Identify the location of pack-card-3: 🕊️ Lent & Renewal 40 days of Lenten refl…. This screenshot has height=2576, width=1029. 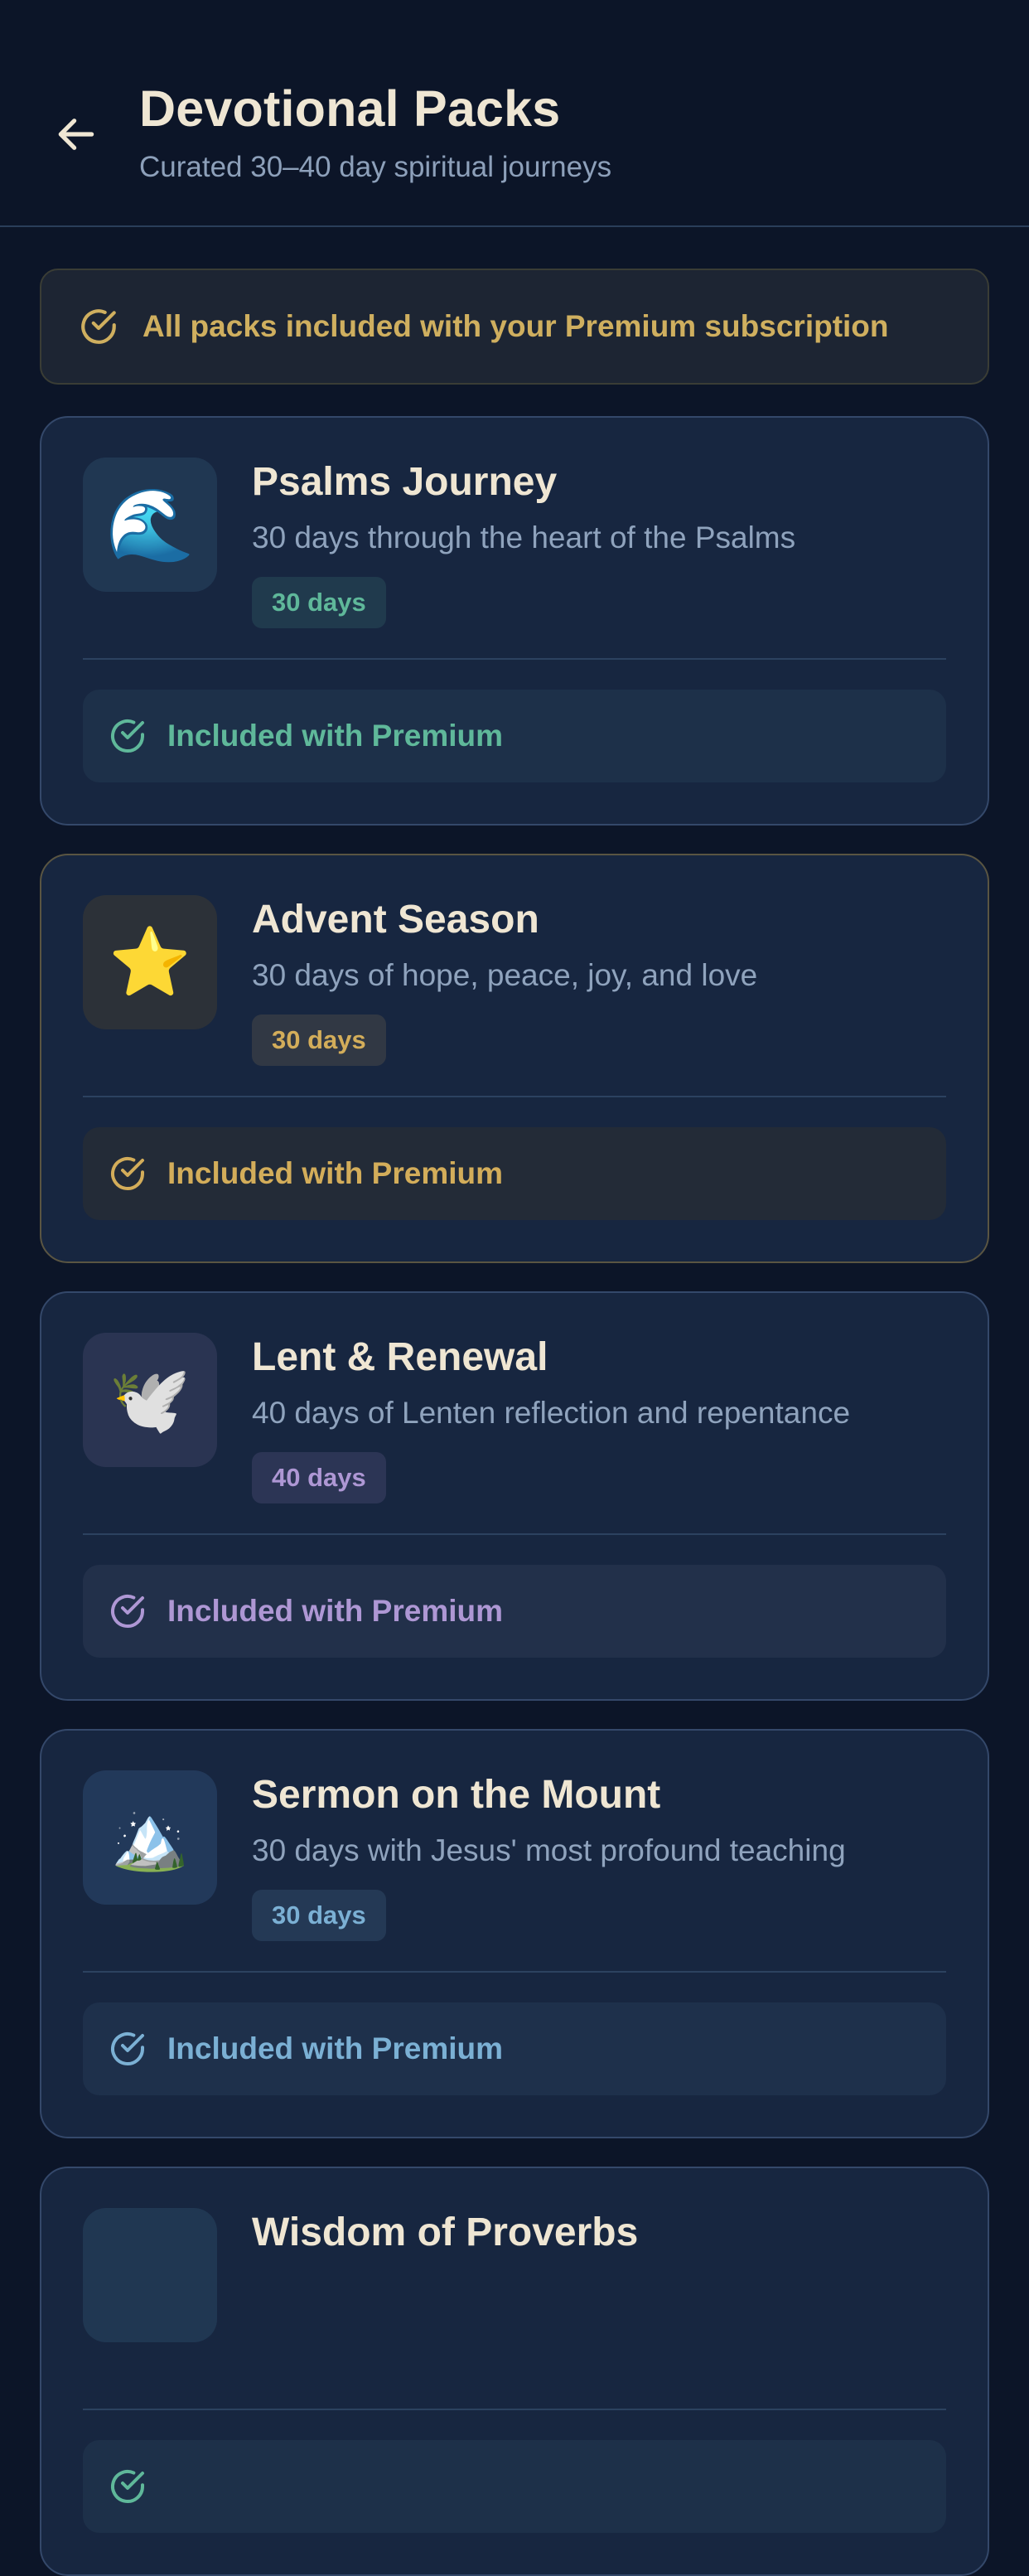
(514, 1496).